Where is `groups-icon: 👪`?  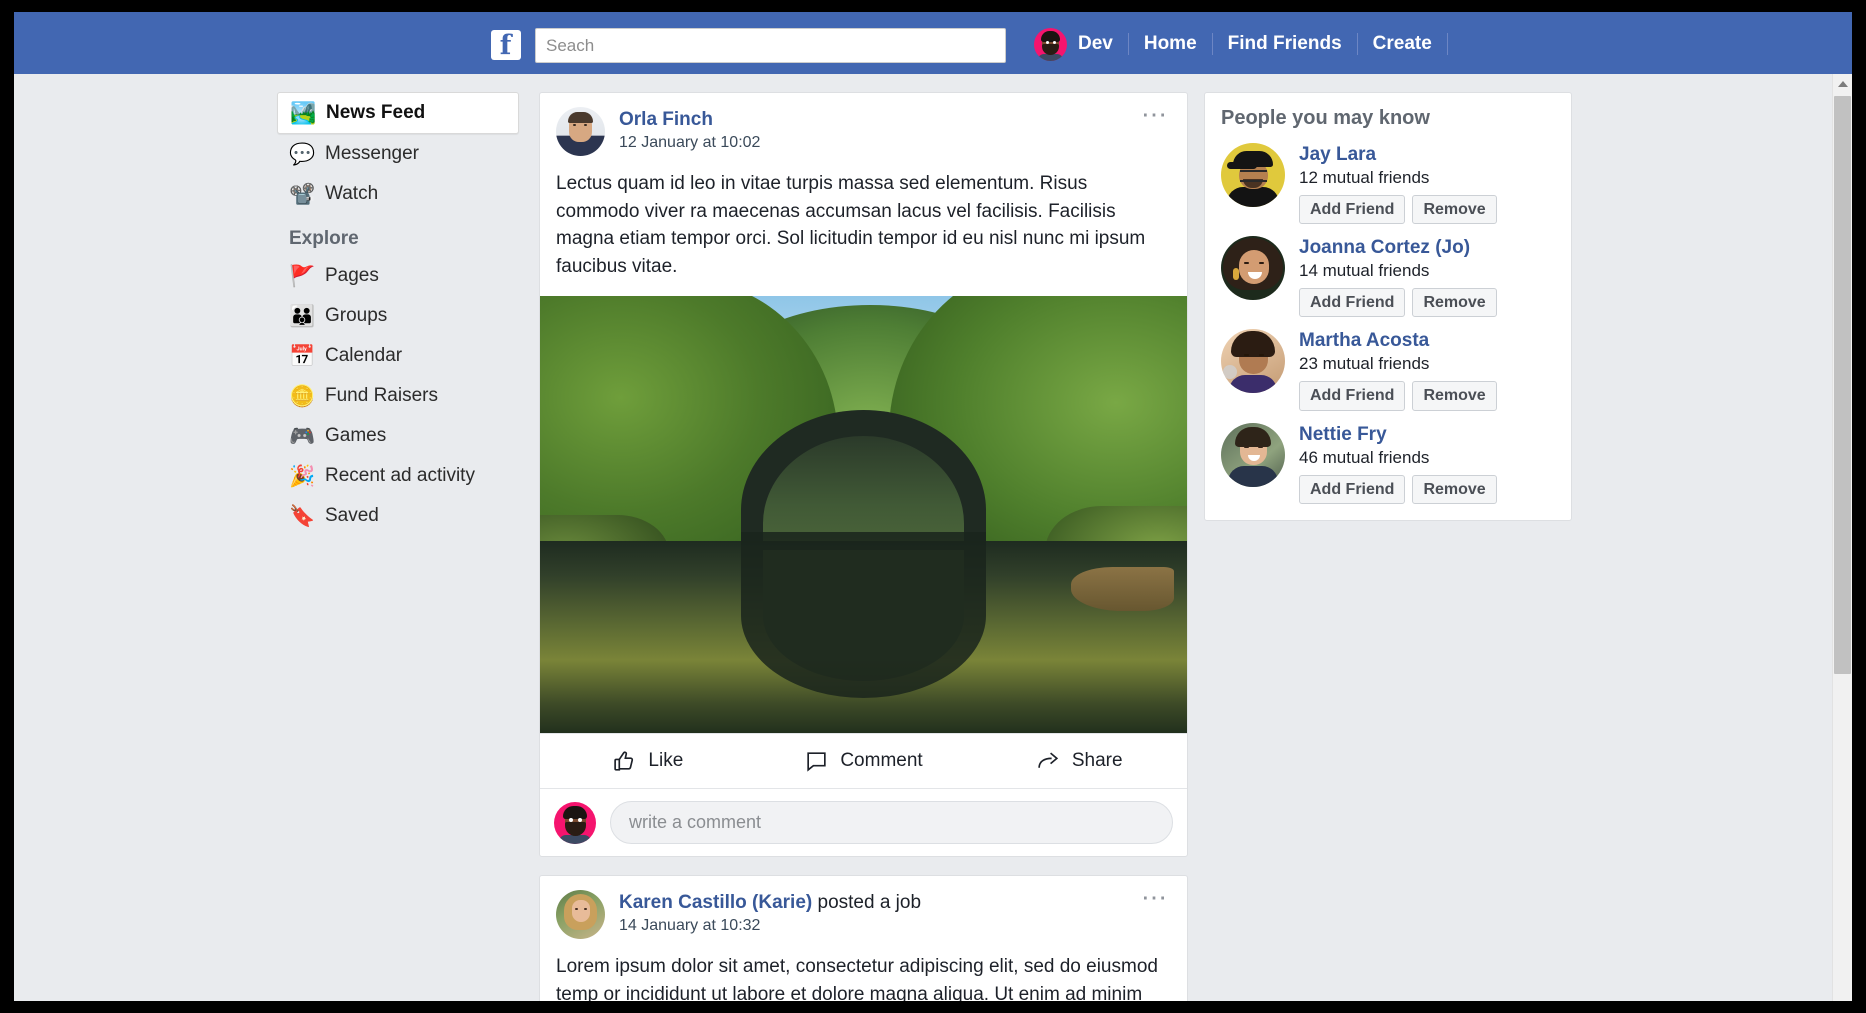 groups-icon: 👪 is located at coordinates (302, 316).